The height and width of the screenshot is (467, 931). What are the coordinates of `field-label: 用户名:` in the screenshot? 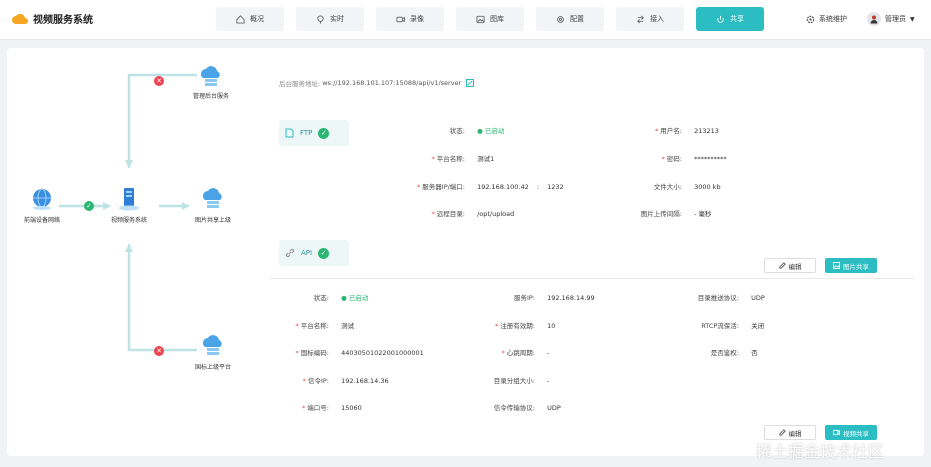 It's located at (671, 131).